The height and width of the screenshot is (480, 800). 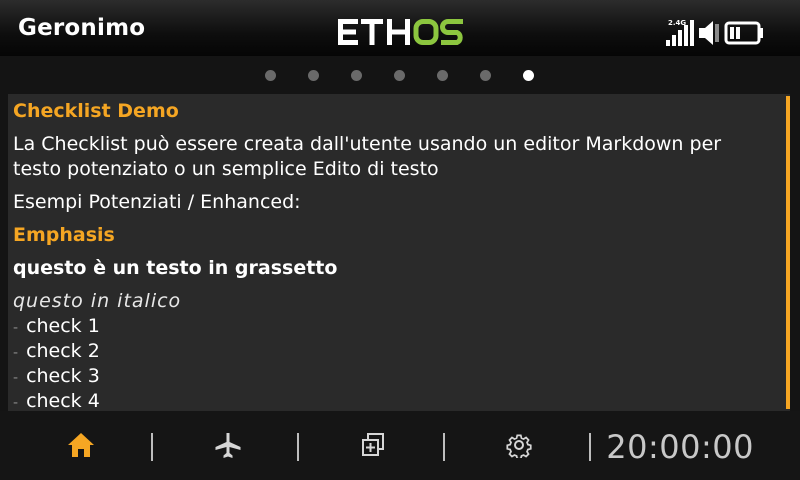 I want to click on model-select-button, so click(x=228, y=445).